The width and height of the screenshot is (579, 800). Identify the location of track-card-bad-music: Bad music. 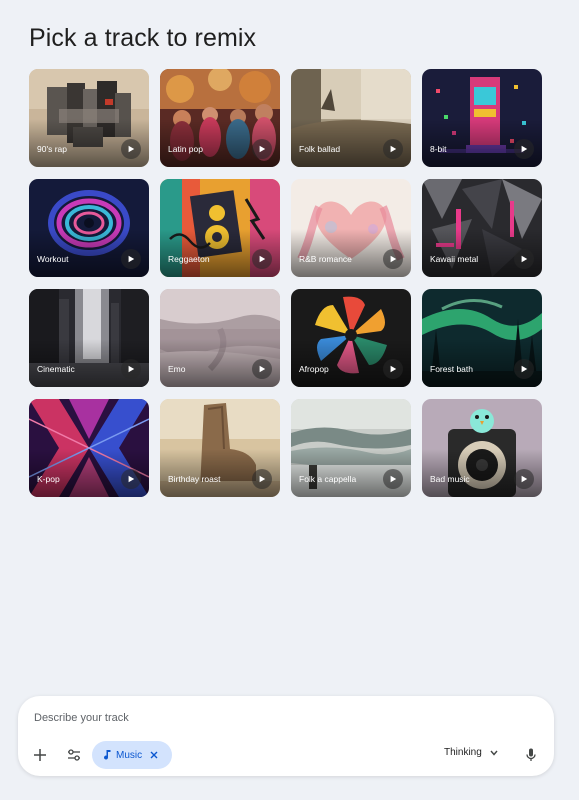
(482, 448).